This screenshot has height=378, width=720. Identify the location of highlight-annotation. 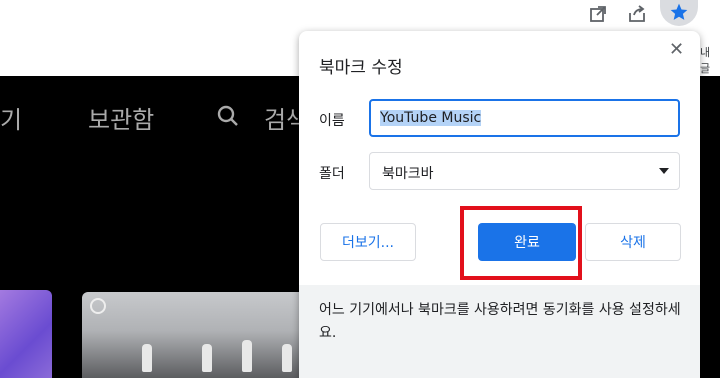
(521, 243).